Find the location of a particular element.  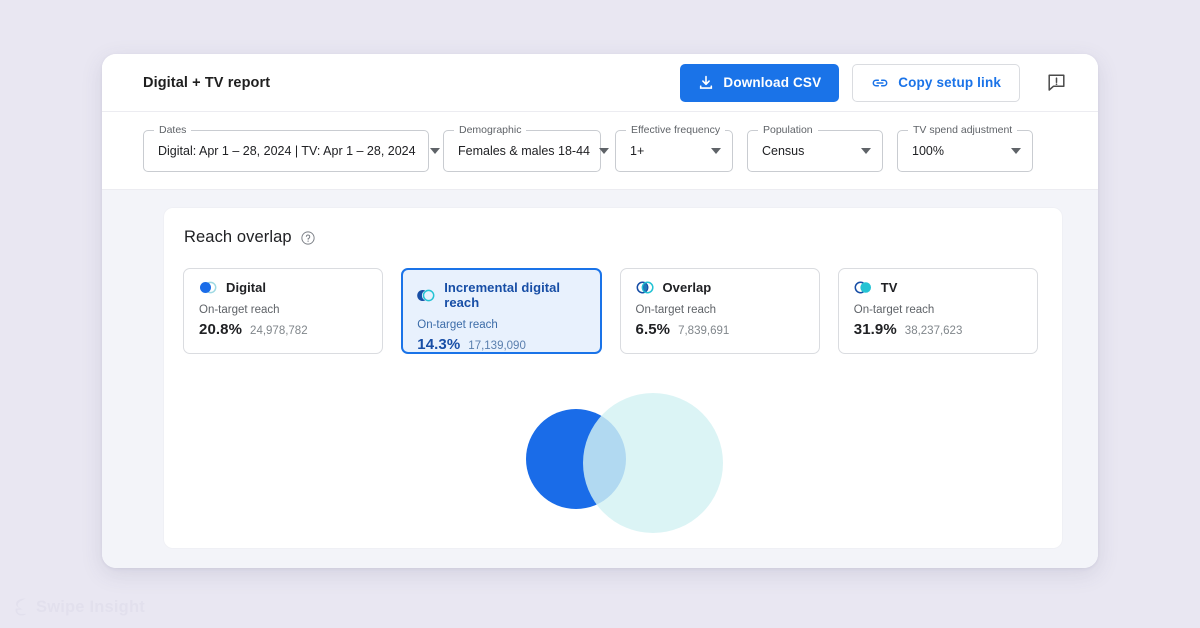

watermark: Swipe Insight is located at coordinates (79, 607).